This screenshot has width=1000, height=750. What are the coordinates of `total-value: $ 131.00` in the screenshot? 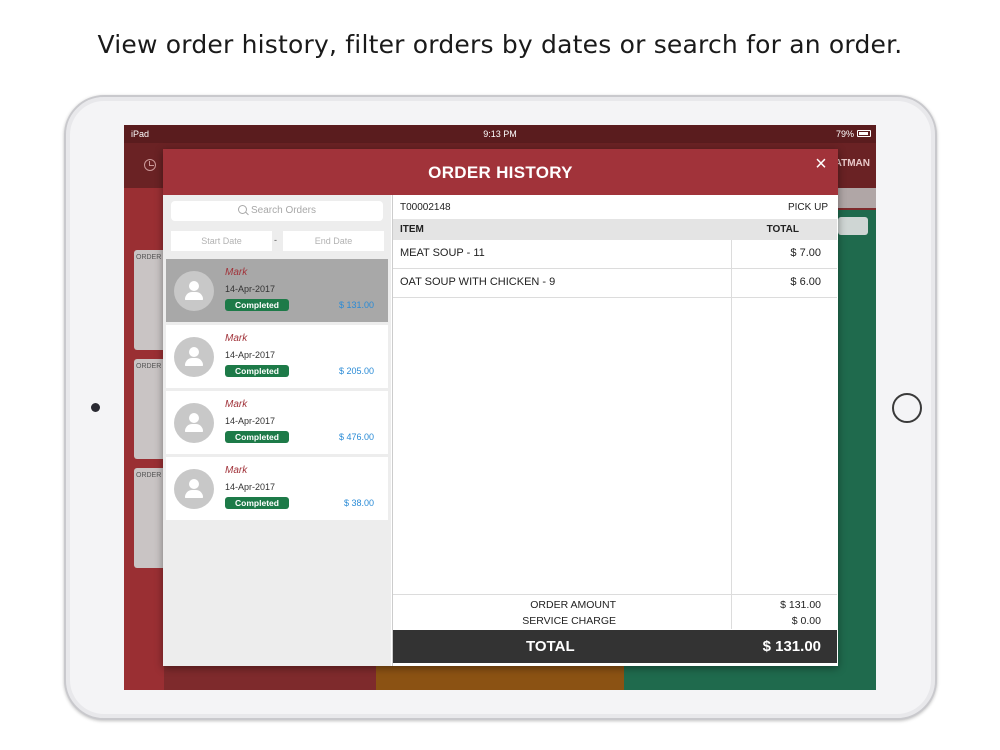 It's located at (791, 646).